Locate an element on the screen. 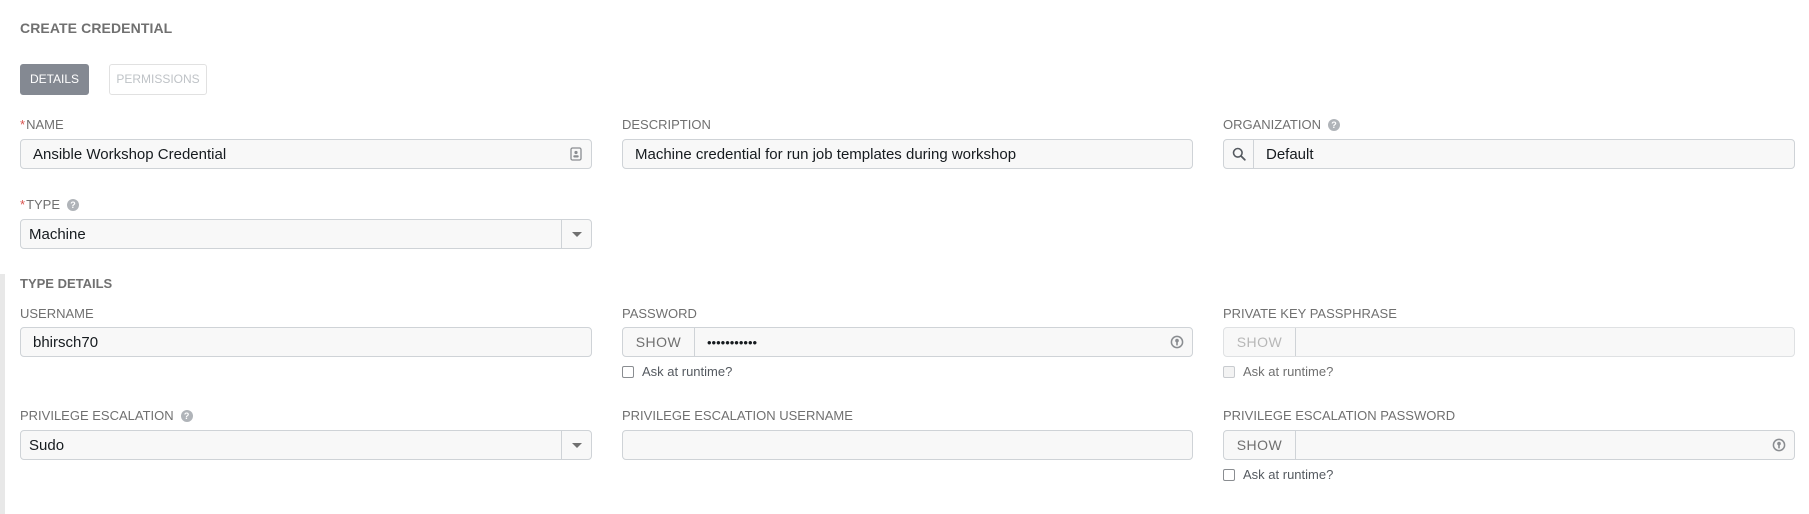  organization-value: Default is located at coordinates (1290, 154).